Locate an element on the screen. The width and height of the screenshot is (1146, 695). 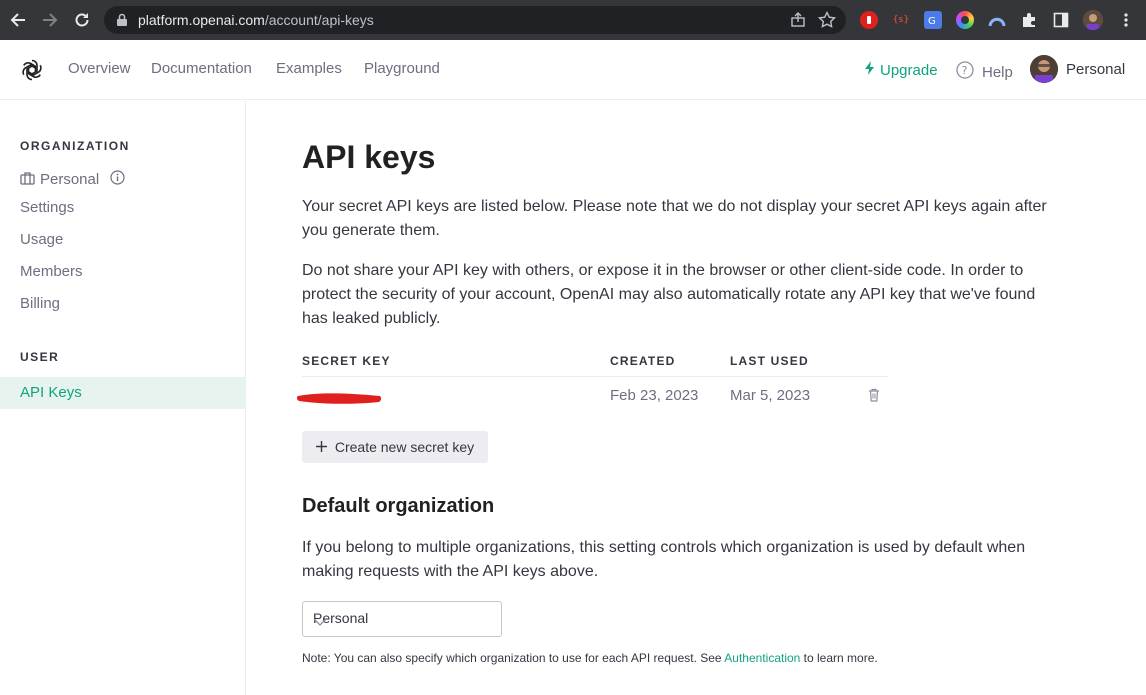
color-ring-icon is located at coordinates (965, 20).